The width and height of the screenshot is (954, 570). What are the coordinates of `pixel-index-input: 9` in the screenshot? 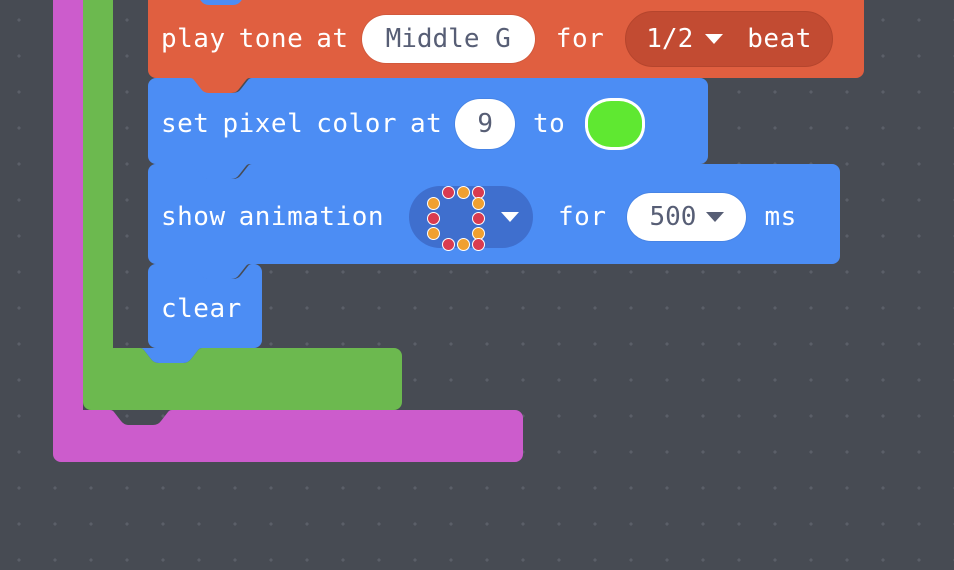 It's located at (485, 124).